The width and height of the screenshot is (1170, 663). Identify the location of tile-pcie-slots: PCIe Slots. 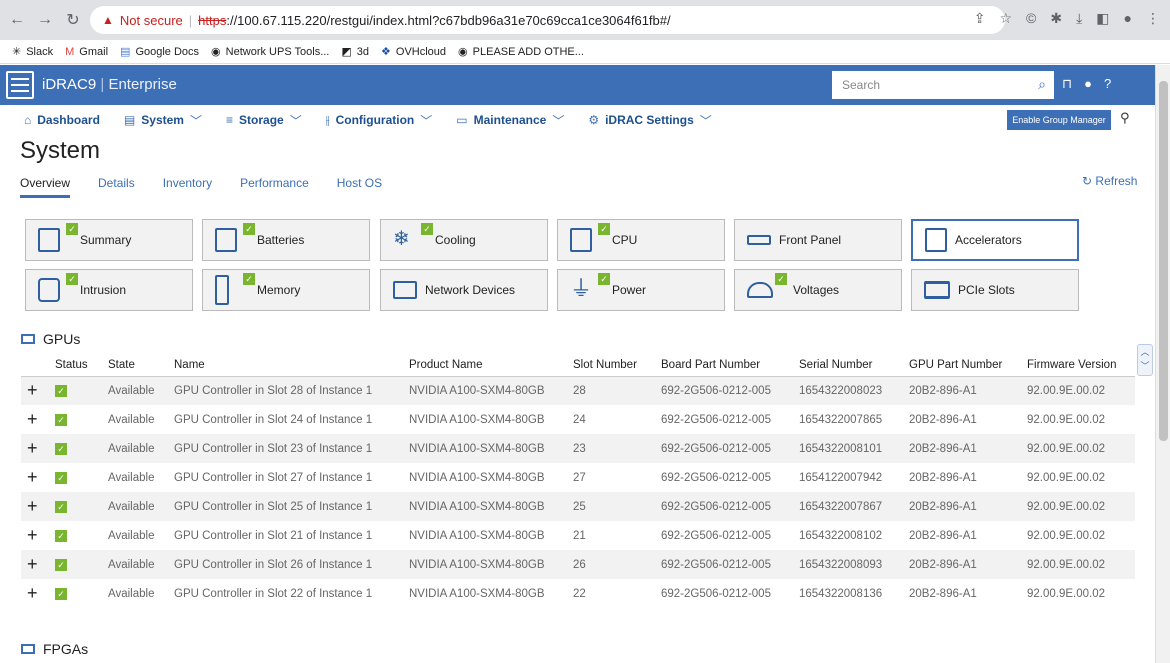
(995, 290).